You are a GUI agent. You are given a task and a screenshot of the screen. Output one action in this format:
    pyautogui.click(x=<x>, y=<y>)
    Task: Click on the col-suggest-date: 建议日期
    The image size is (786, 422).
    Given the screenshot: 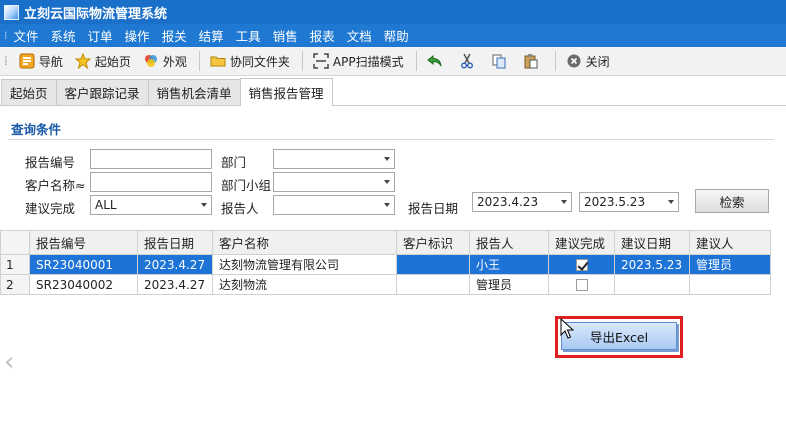 What is the action you would take?
    pyautogui.click(x=652, y=242)
    